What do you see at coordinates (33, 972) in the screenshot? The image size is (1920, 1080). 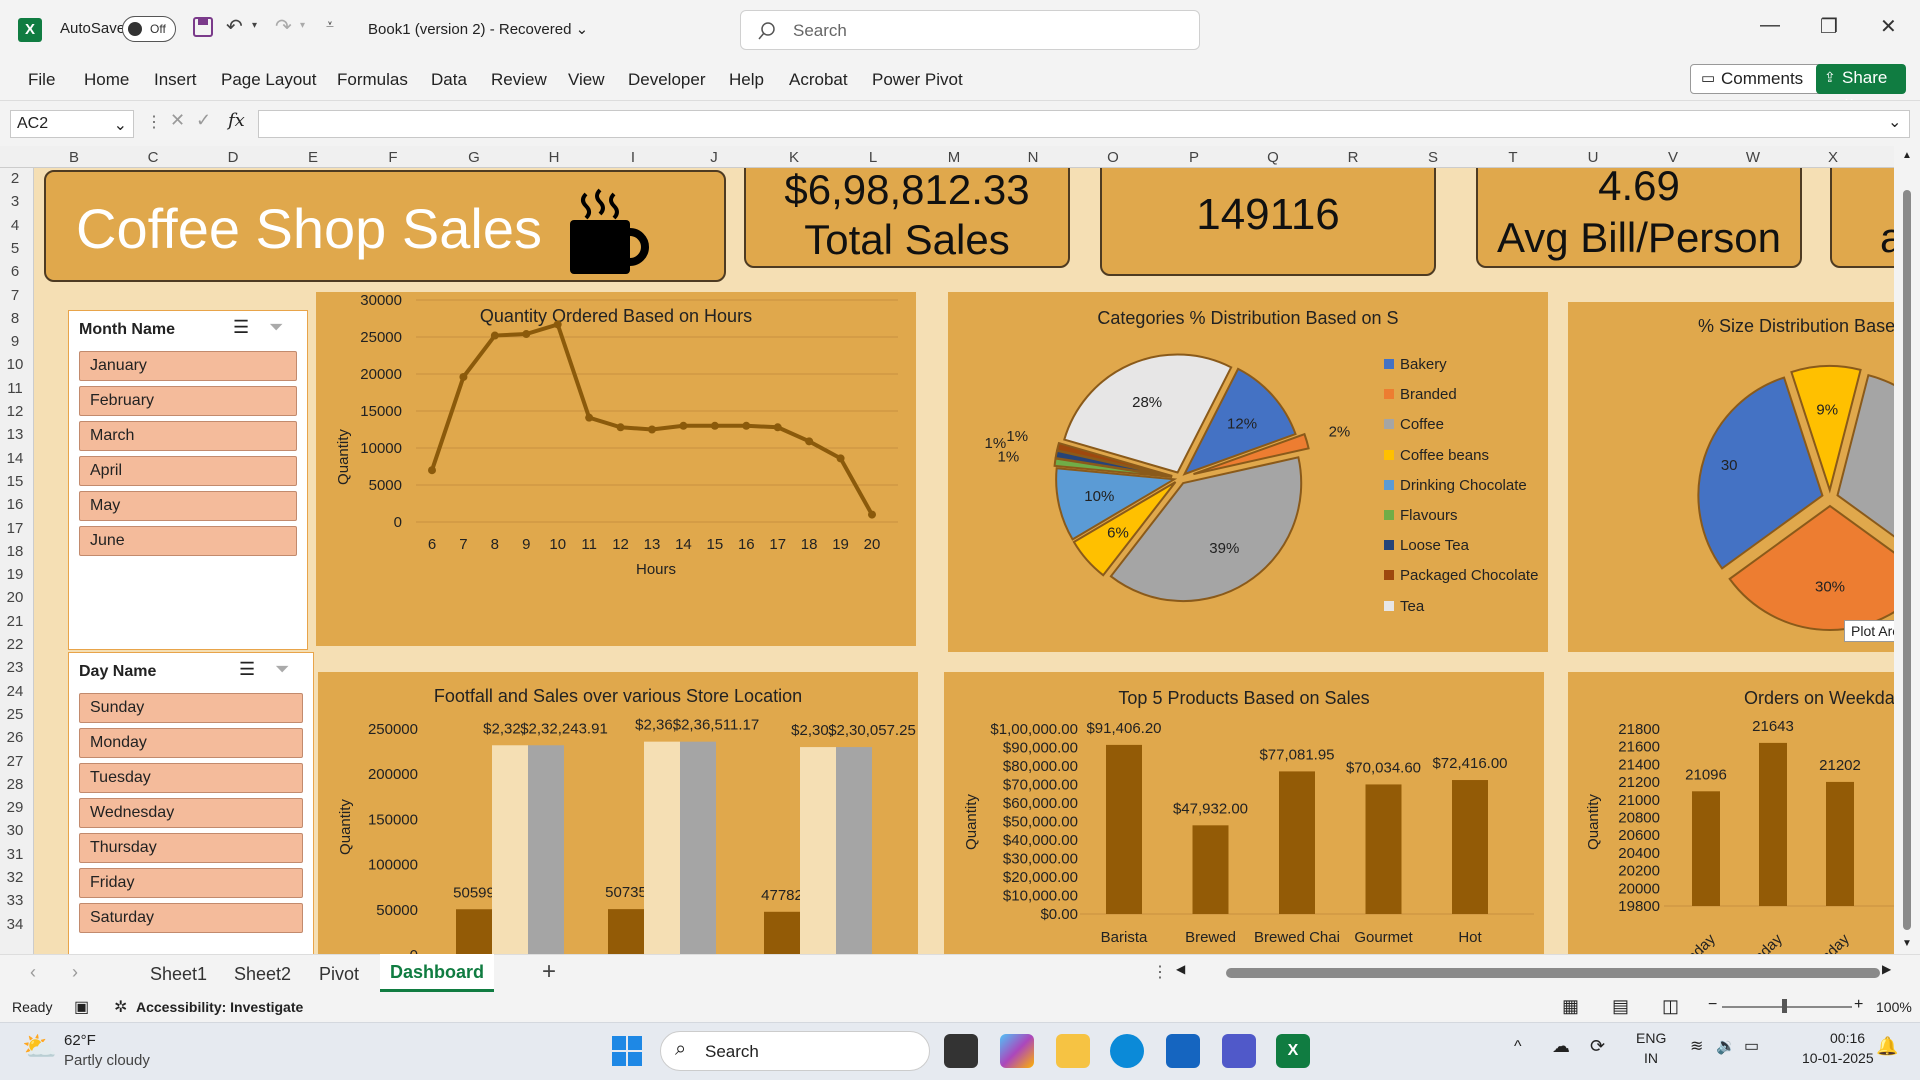 I see `prev-sheet-icon: ‹` at bounding box center [33, 972].